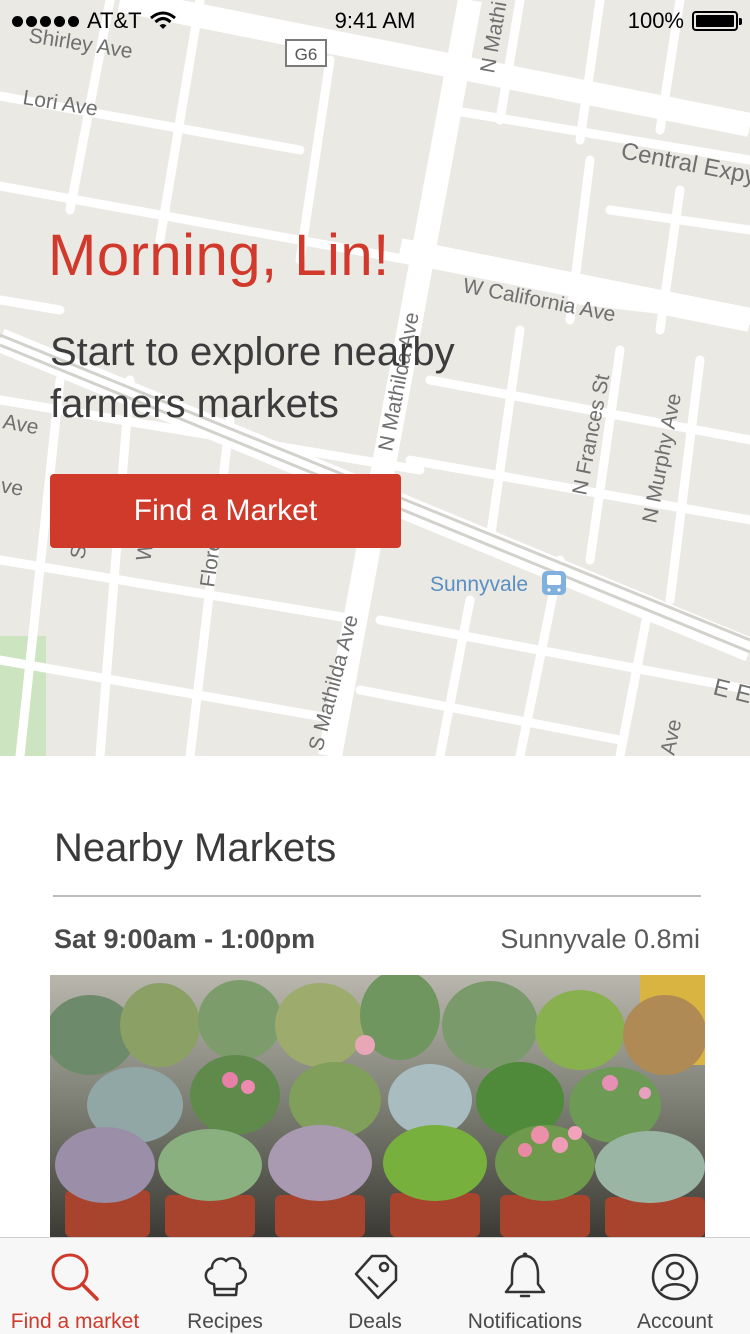 This screenshot has height=1334, width=750. Describe the element at coordinates (219, 255) in the screenshot. I see `greeting-heading: Morning, Lin!` at that location.